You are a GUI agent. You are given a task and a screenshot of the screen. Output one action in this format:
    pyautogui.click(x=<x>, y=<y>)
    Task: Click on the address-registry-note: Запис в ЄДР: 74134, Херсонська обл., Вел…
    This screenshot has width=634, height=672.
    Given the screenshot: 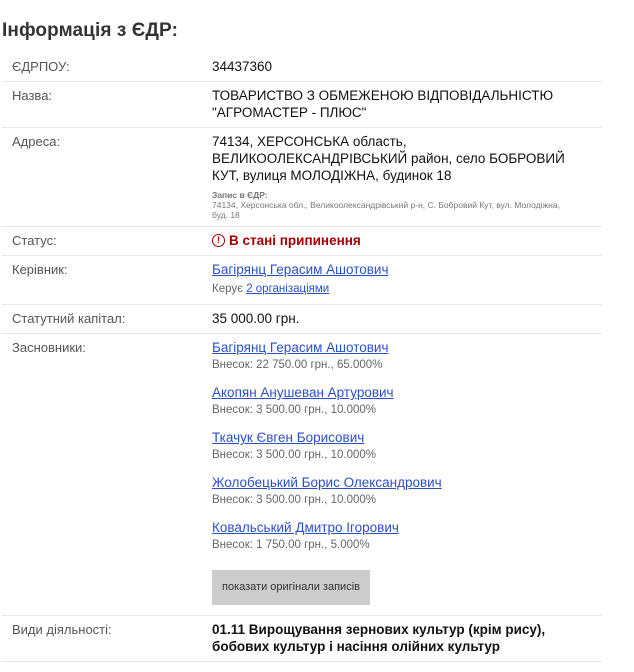 What is the action you would take?
    pyautogui.click(x=402, y=205)
    